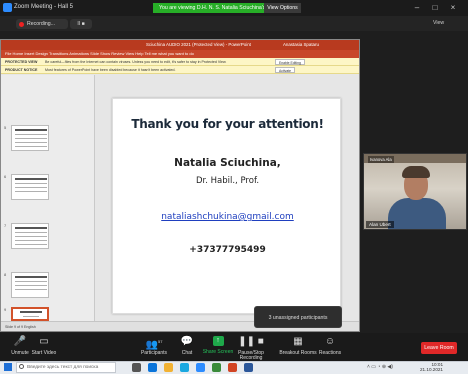 Image resolution: width=468 pixels, height=374 pixels. I want to click on file-explorer-icon, so click(168, 367).